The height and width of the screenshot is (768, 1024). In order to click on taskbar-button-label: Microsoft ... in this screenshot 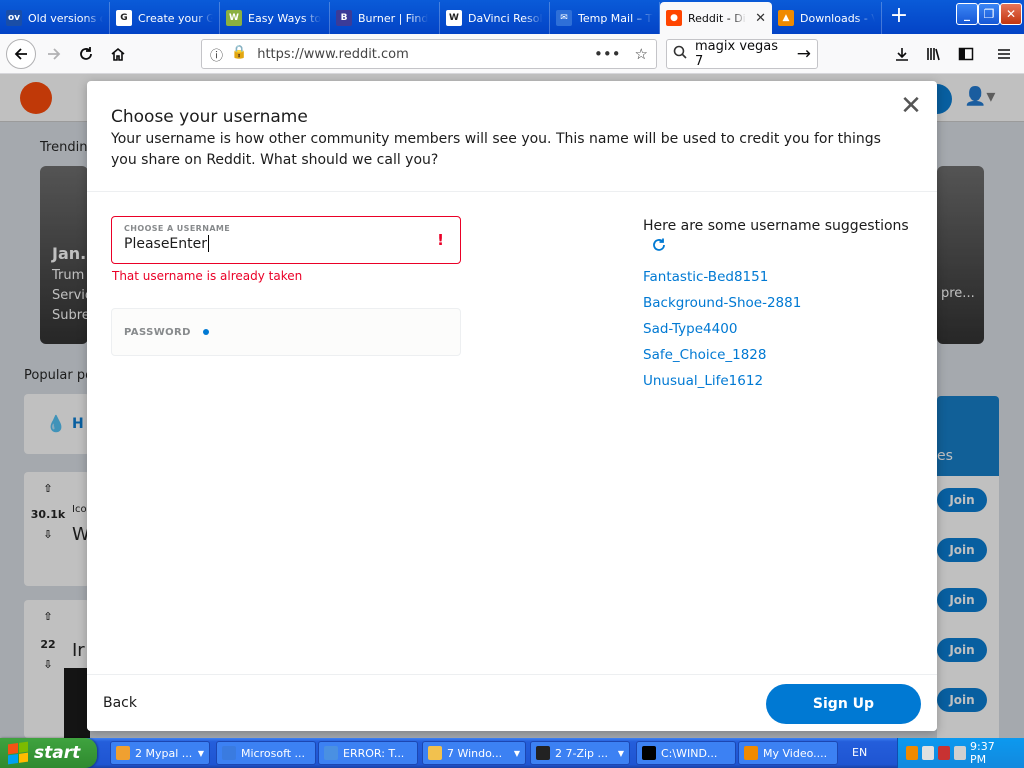, I will do `click(273, 753)`.